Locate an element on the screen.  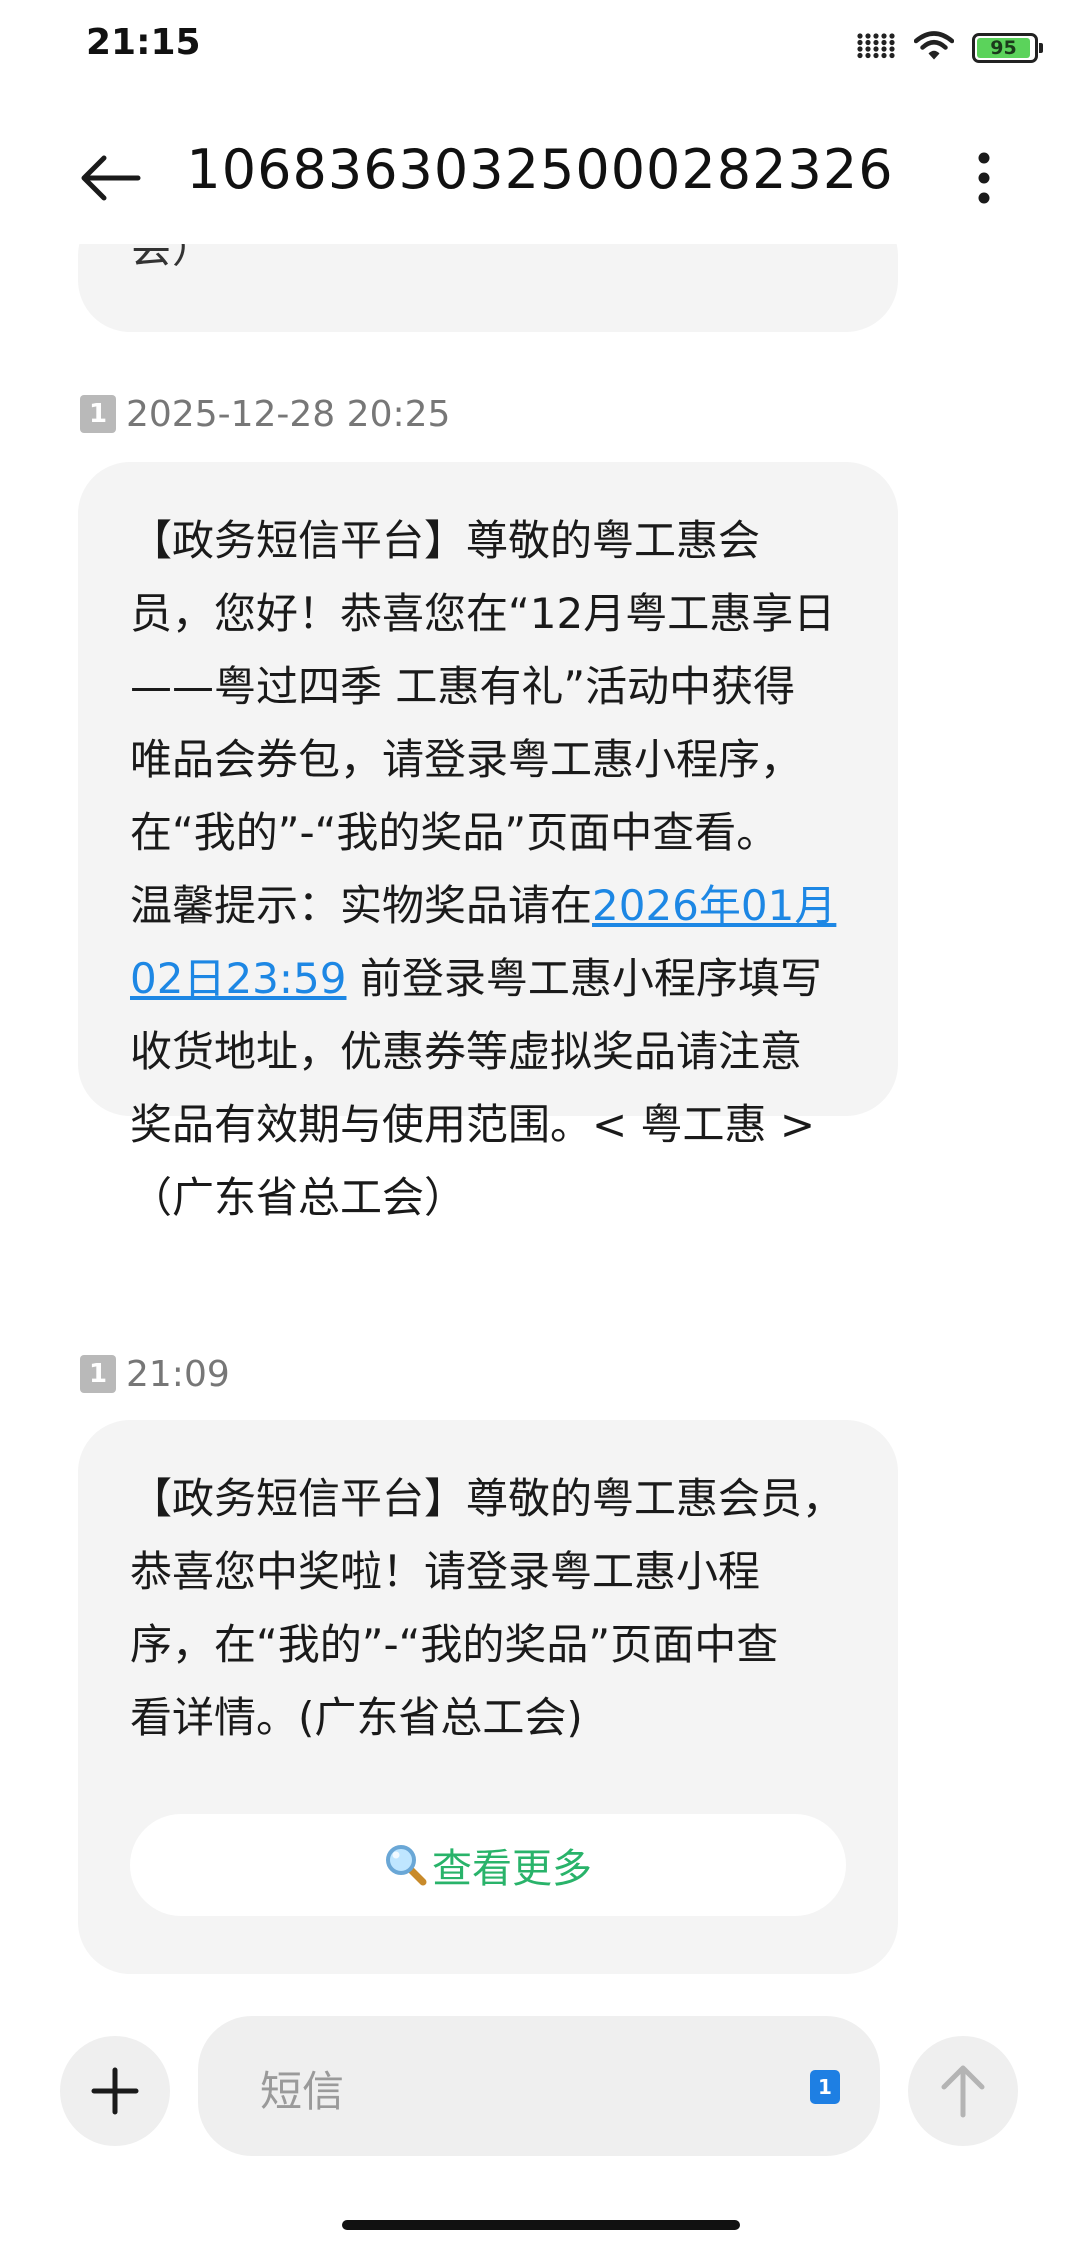
composer: 短信 1 is located at coordinates (540, 2091).